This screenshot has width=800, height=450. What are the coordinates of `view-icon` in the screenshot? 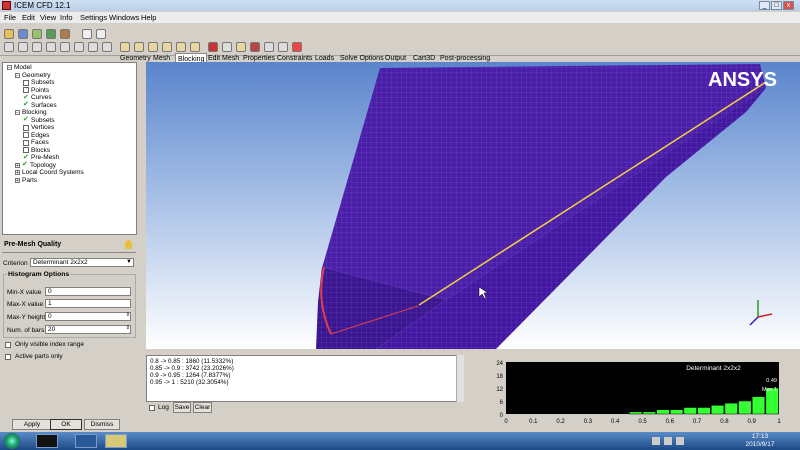 It's located at (51, 47).